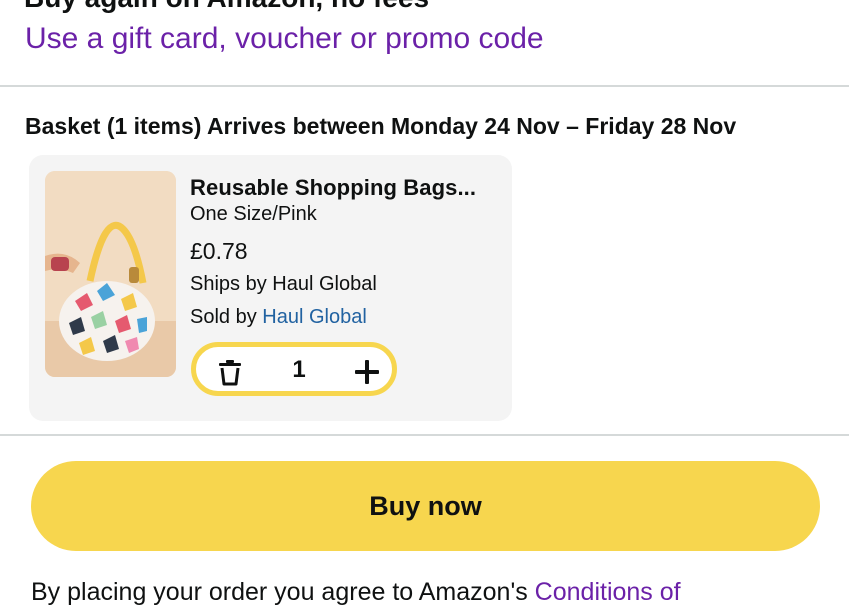 The image size is (849, 607). What do you see at coordinates (283, 284) in the screenshot?
I see `ships-by-text: Ships by Haul Global` at bounding box center [283, 284].